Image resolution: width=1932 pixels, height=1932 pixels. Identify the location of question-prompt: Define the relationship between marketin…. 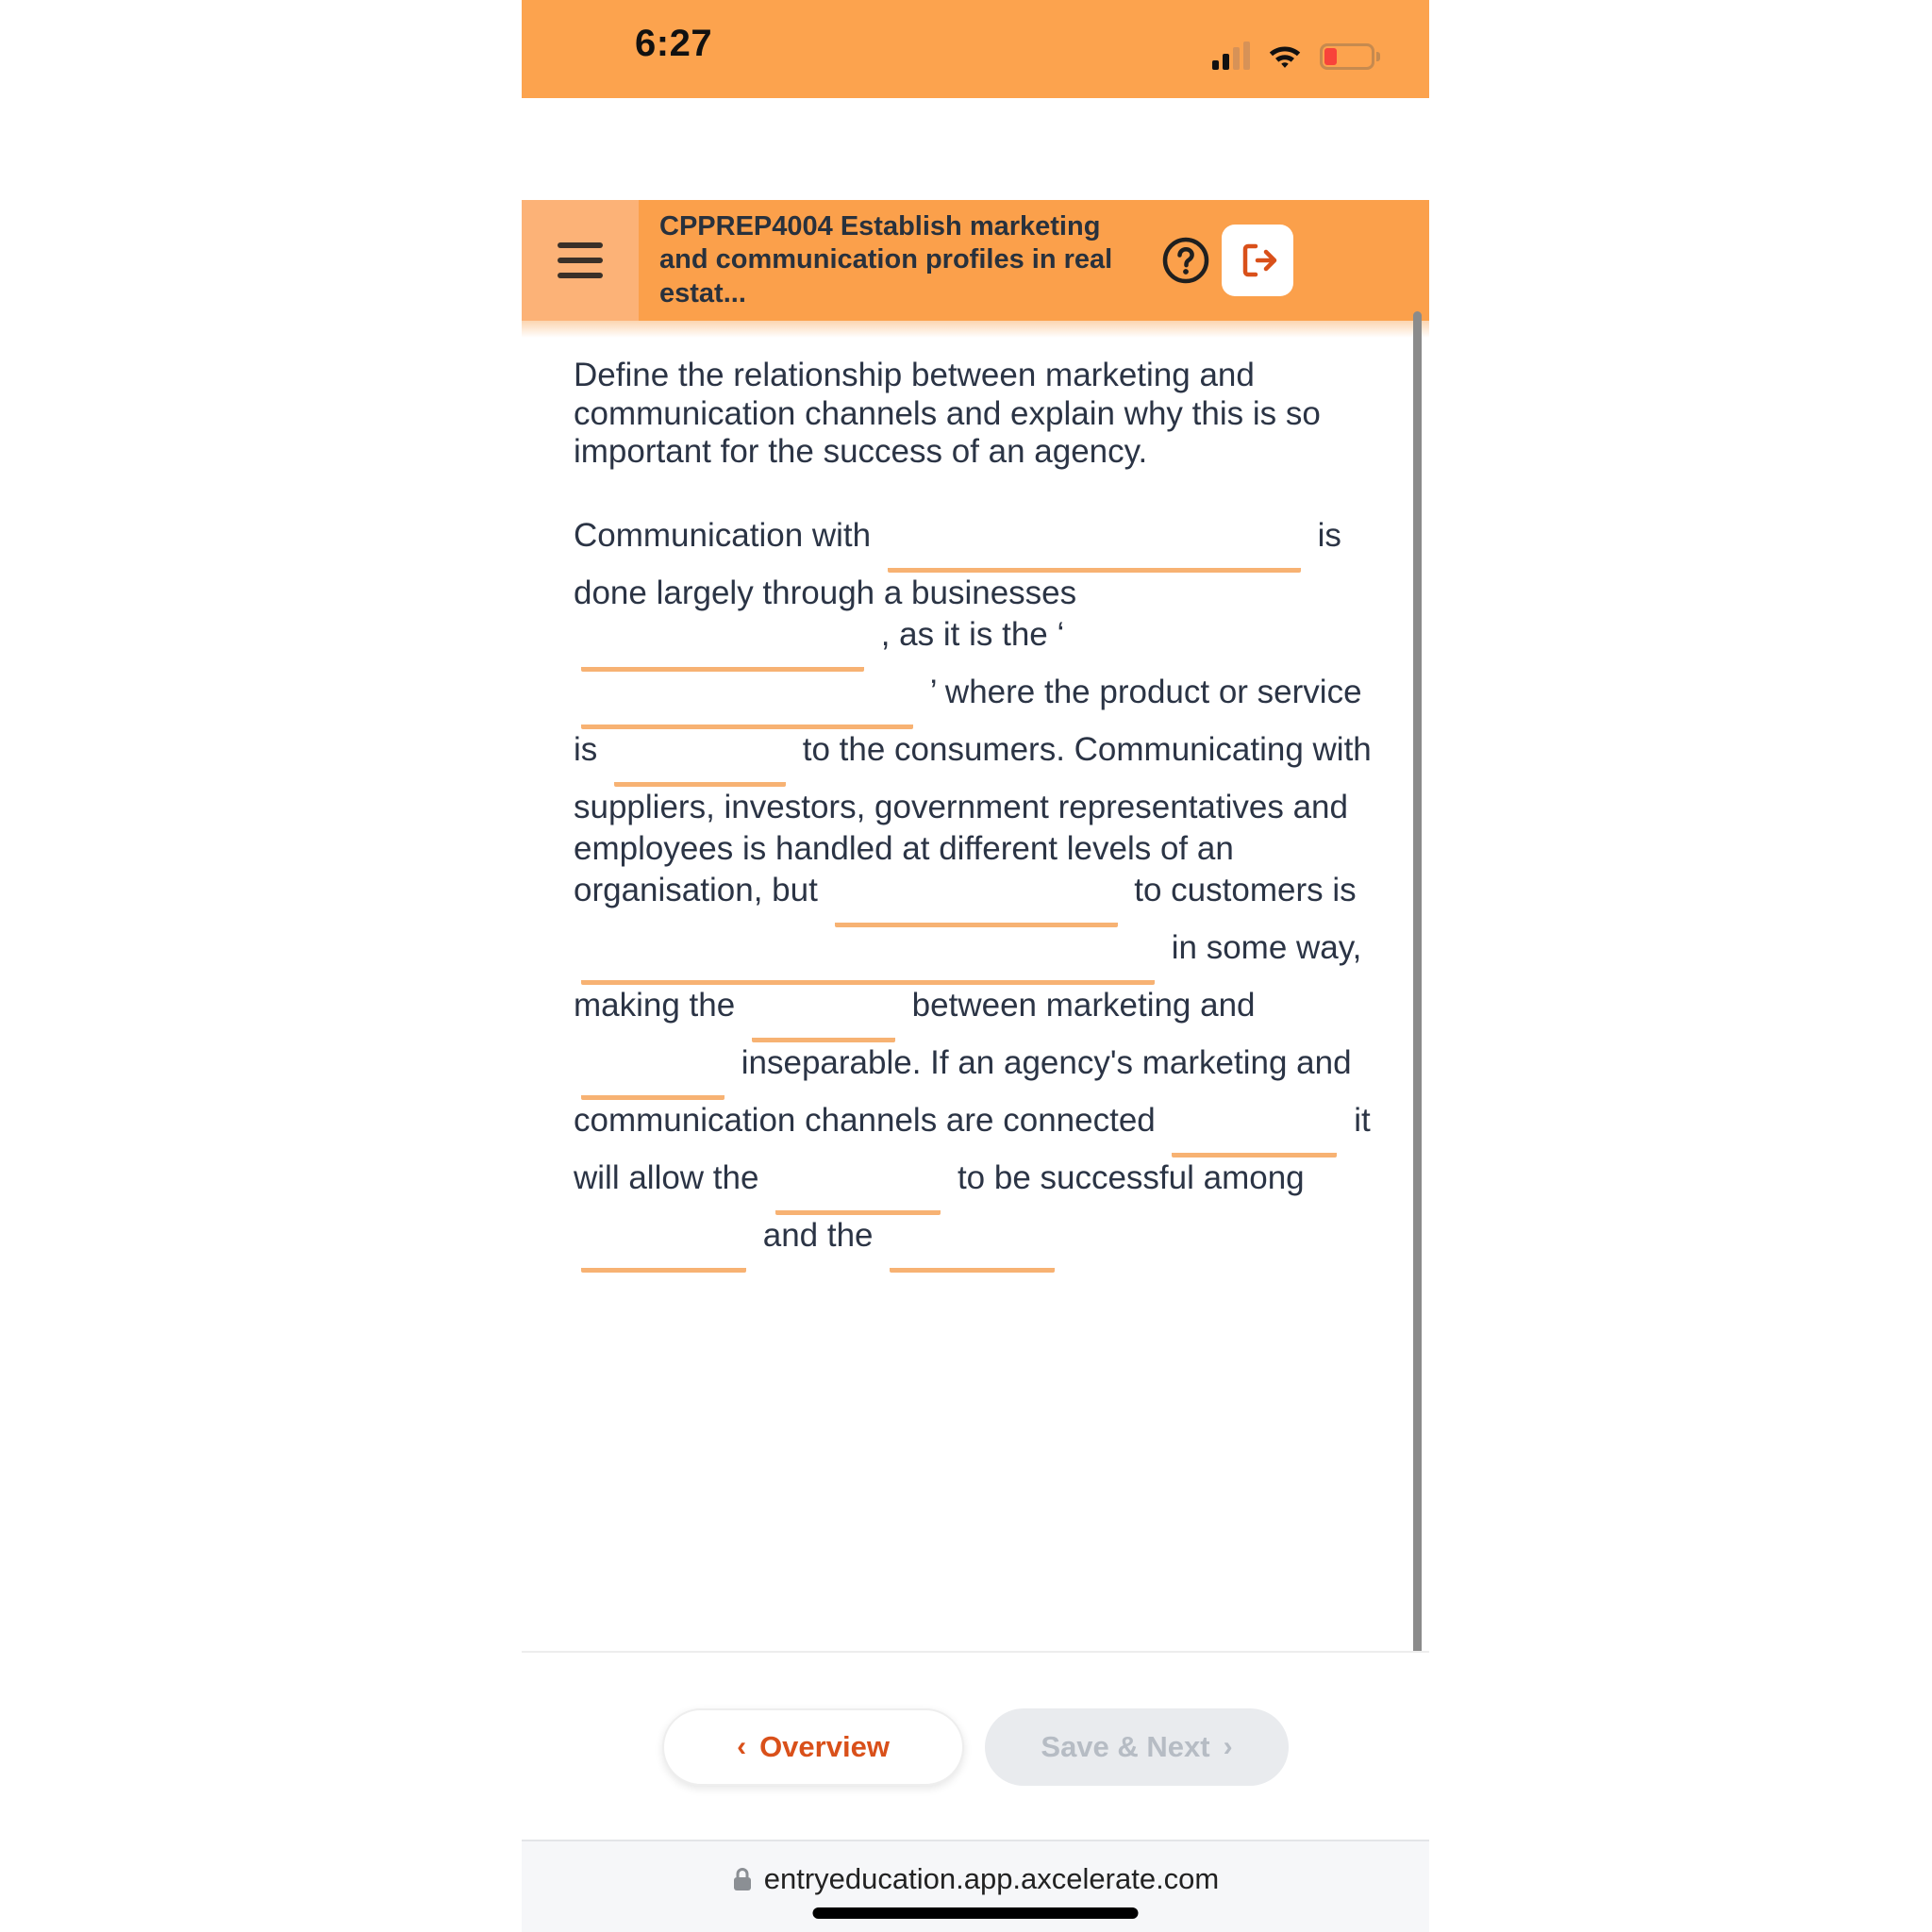
(948, 414).